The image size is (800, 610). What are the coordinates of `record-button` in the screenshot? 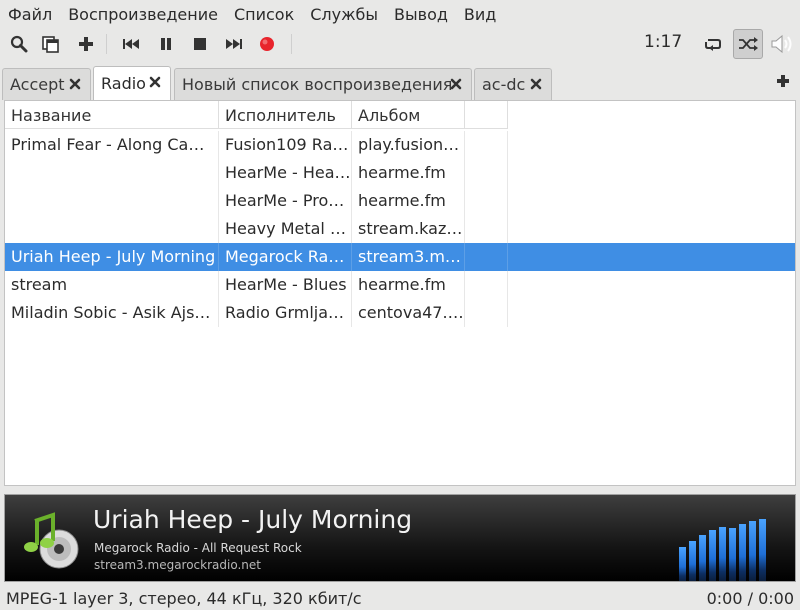 It's located at (267, 44).